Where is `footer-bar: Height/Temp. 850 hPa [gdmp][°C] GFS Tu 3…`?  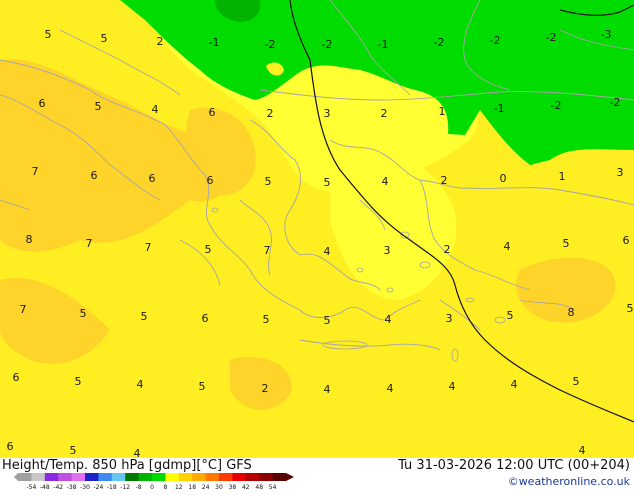
footer-bar: Height/Temp. 850 hPa [gdmp][°C] GFS Tu 3… is located at coordinates (317, 474).